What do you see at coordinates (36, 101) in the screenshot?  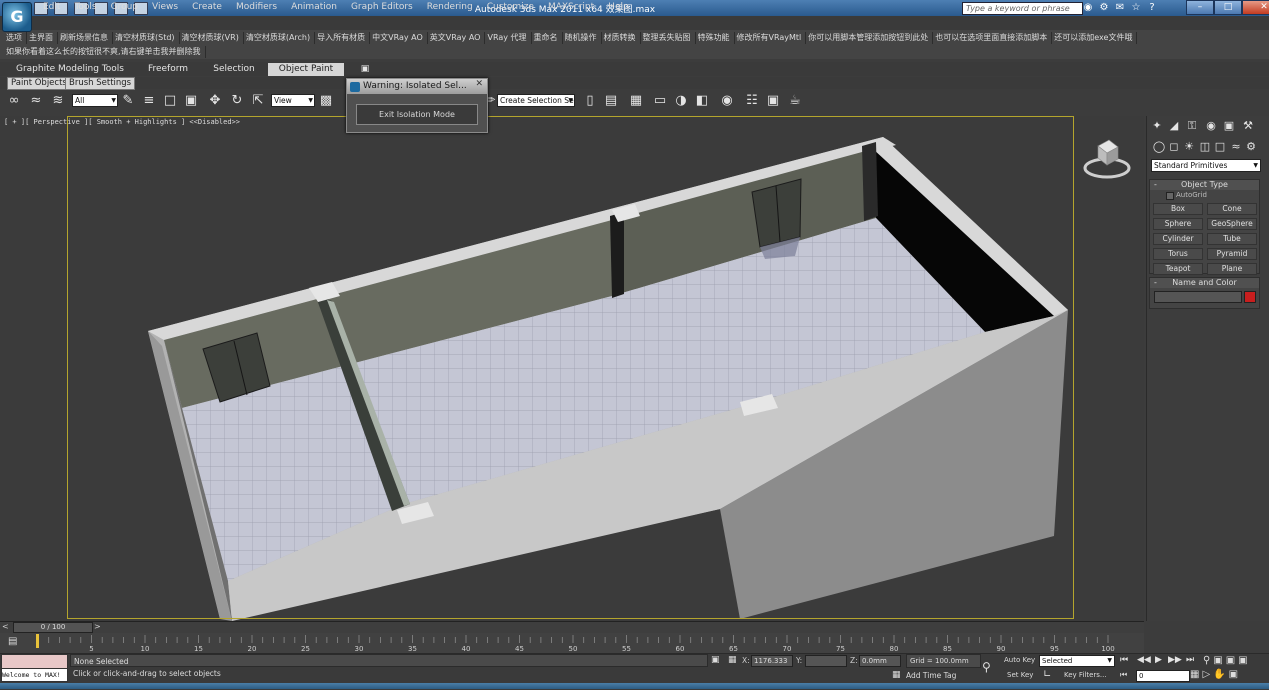 I see `unlink-icon: ≈` at bounding box center [36, 101].